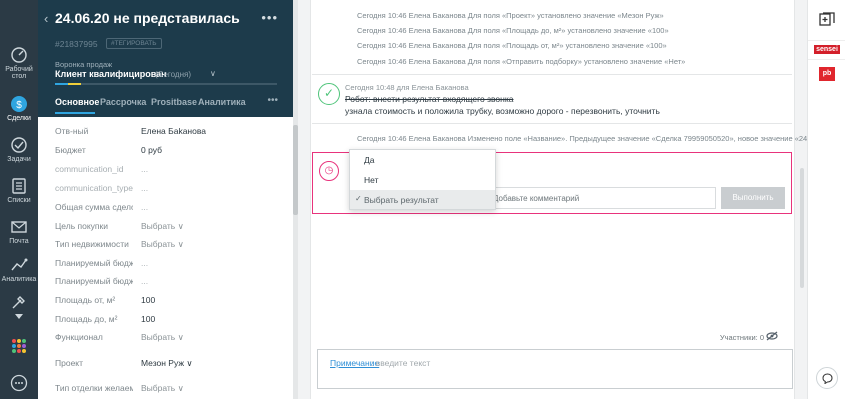 This screenshot has width=845, height=399. Describe the element at coordinates (123, 102) in the screenshot. I see `tab-installment: Рассрочка` at that location.